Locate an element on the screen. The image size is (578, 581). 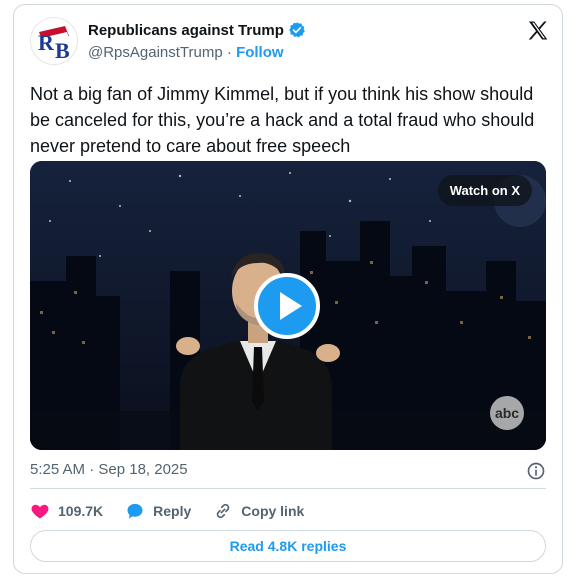
svg-text: R is located at coordinates (46, 42).